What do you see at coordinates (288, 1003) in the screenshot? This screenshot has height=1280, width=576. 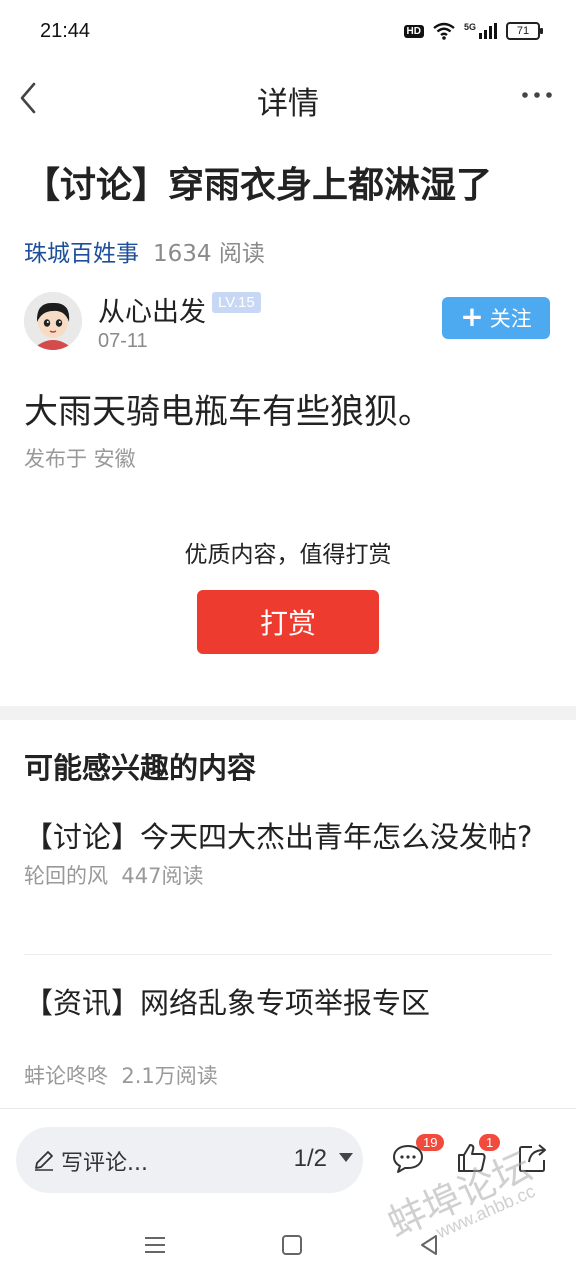 I see `list-item-title: 【资讯】网络乱象专项举报专区` at bounding box center [288, 1003].